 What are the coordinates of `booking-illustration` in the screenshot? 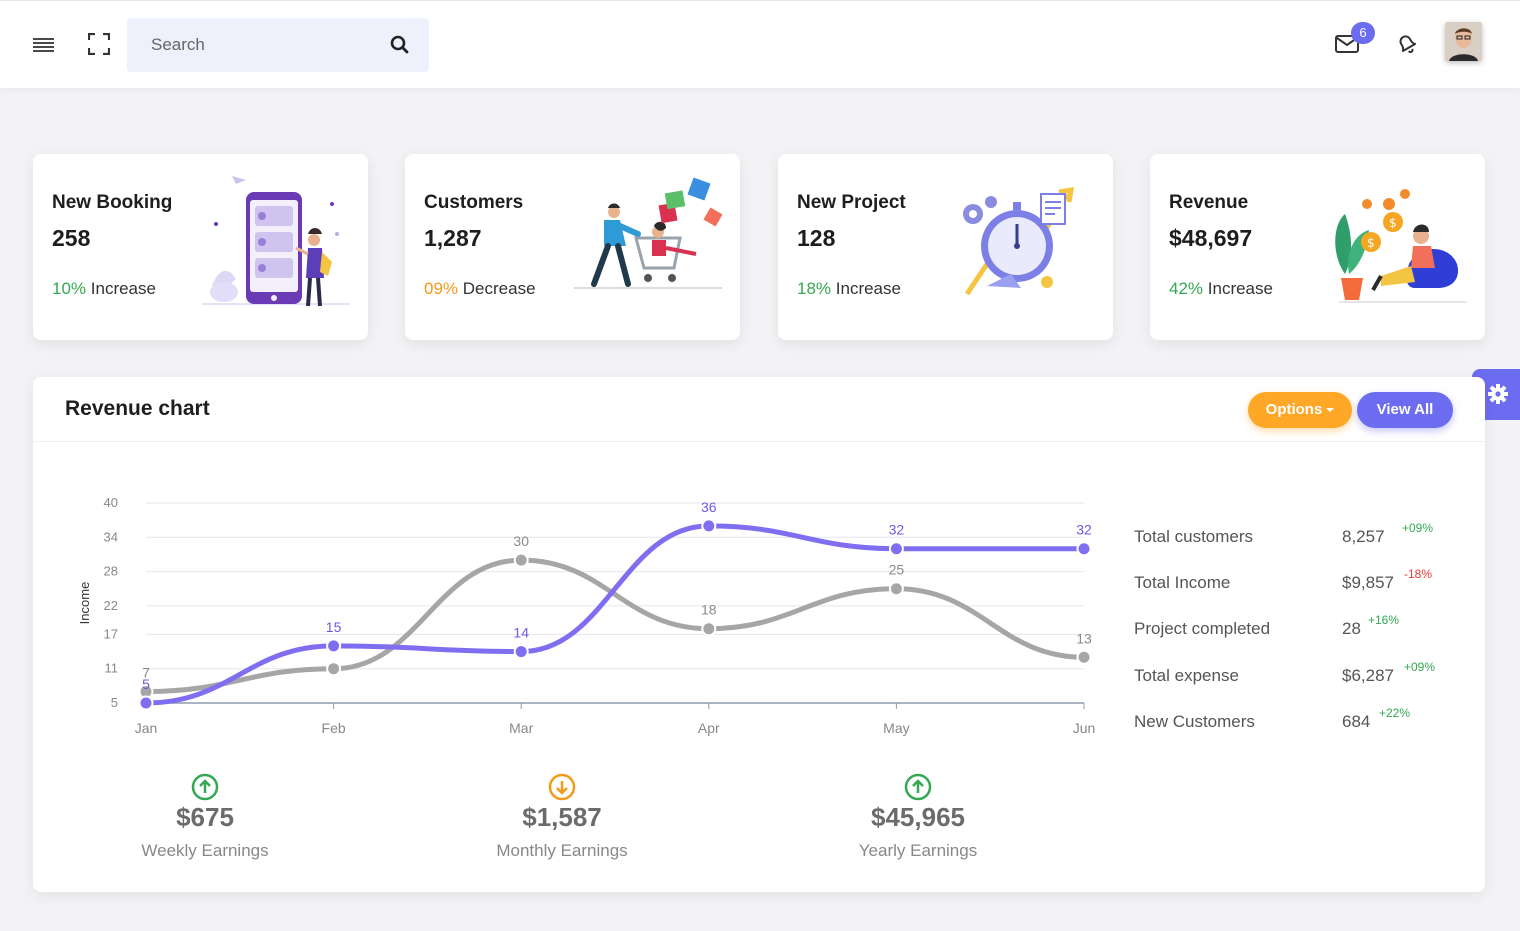 It's located at (276, 241).